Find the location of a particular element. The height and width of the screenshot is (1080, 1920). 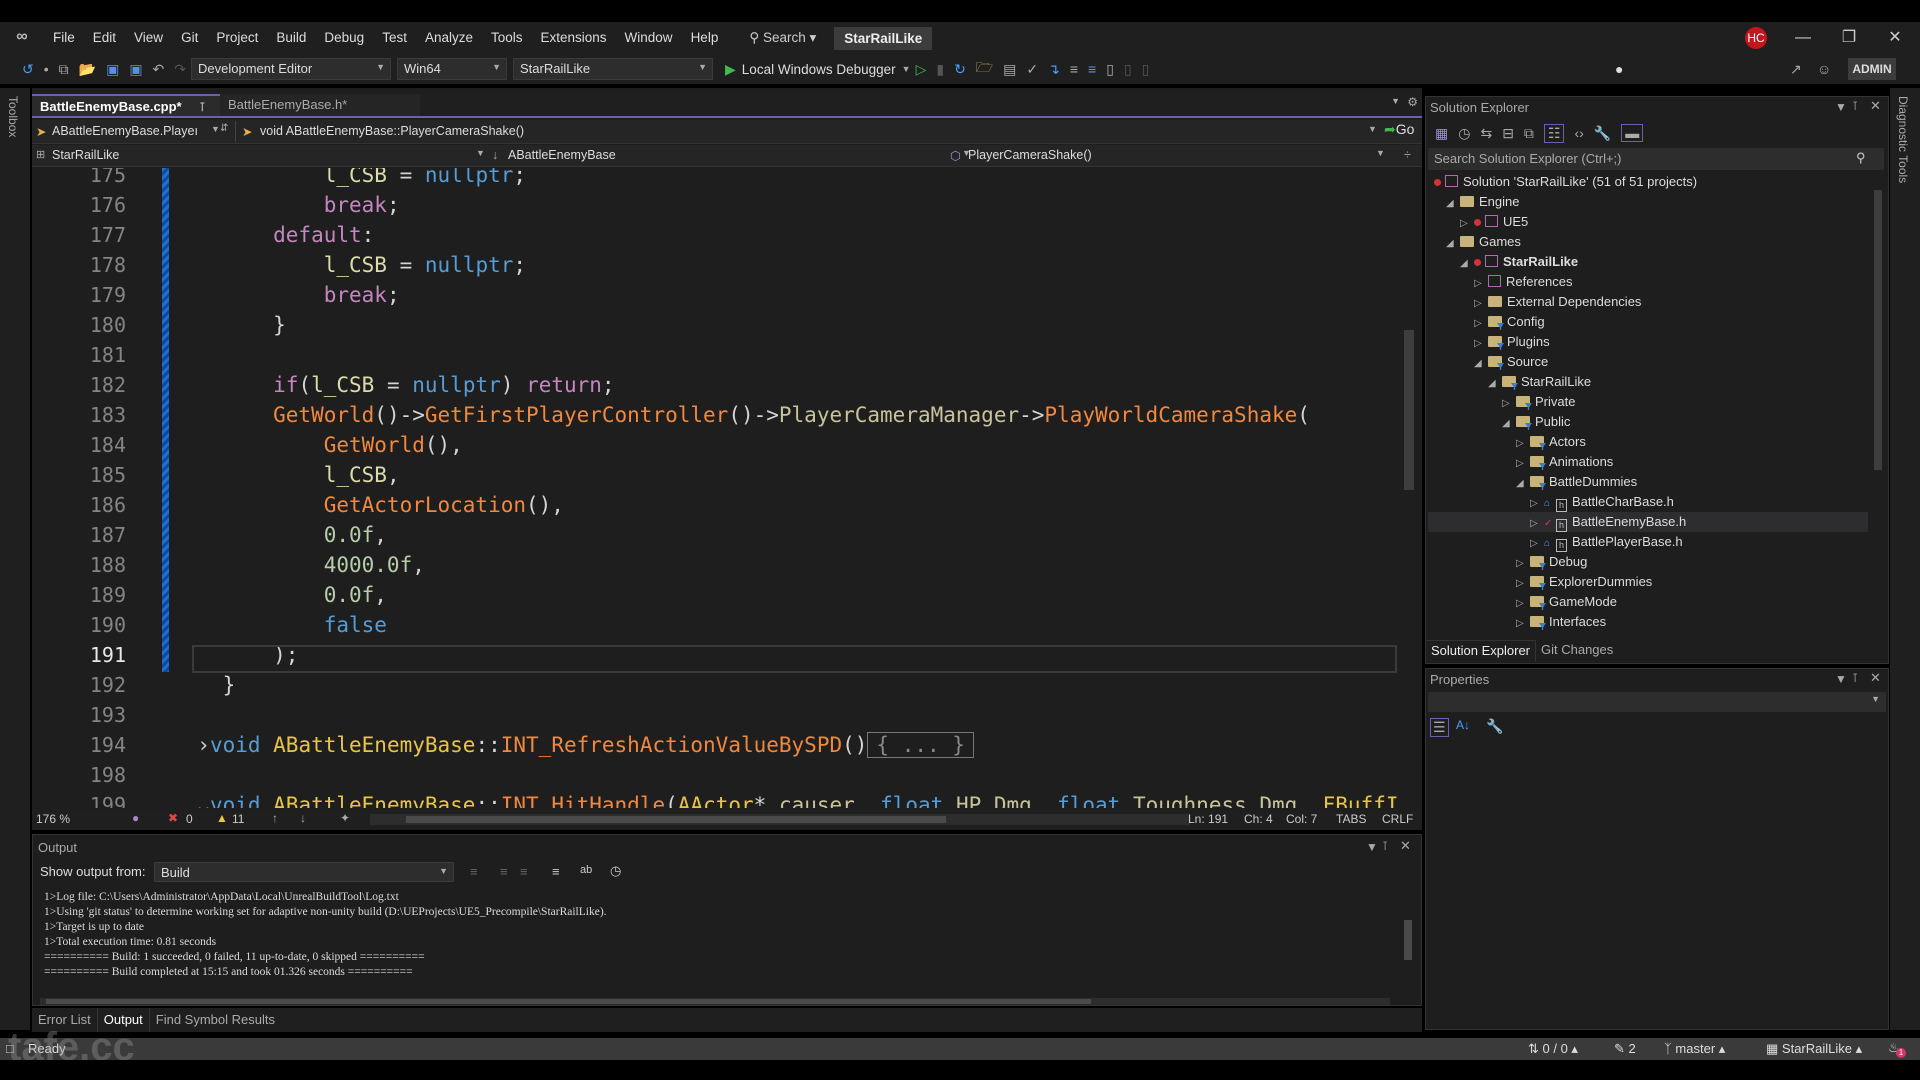

start-debugging-button: ▶ Local Windows Debugger ▼ is located at coordinates (818, 69).